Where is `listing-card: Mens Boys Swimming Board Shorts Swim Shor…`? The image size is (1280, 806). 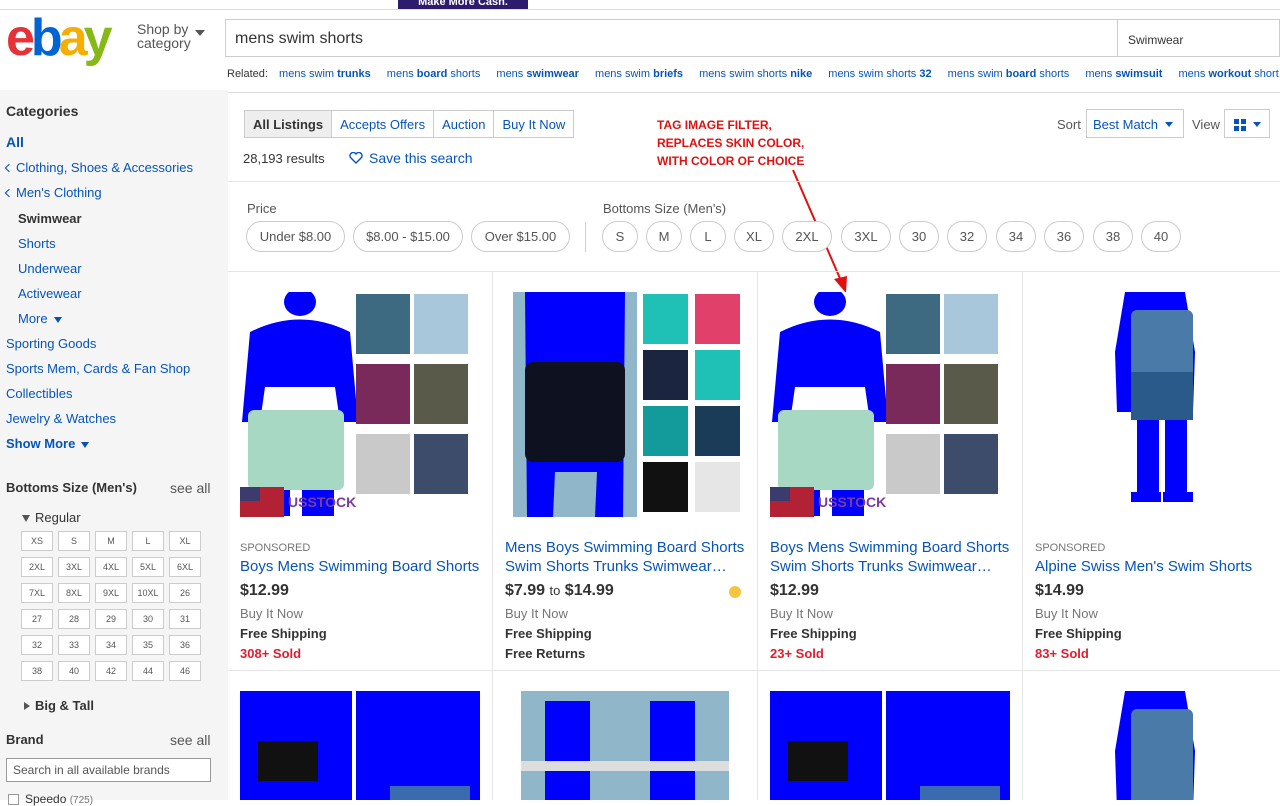
listing-card: Mens Boys Swimming Board Shorts Swim Shor… is located at coordinates (625, 471).